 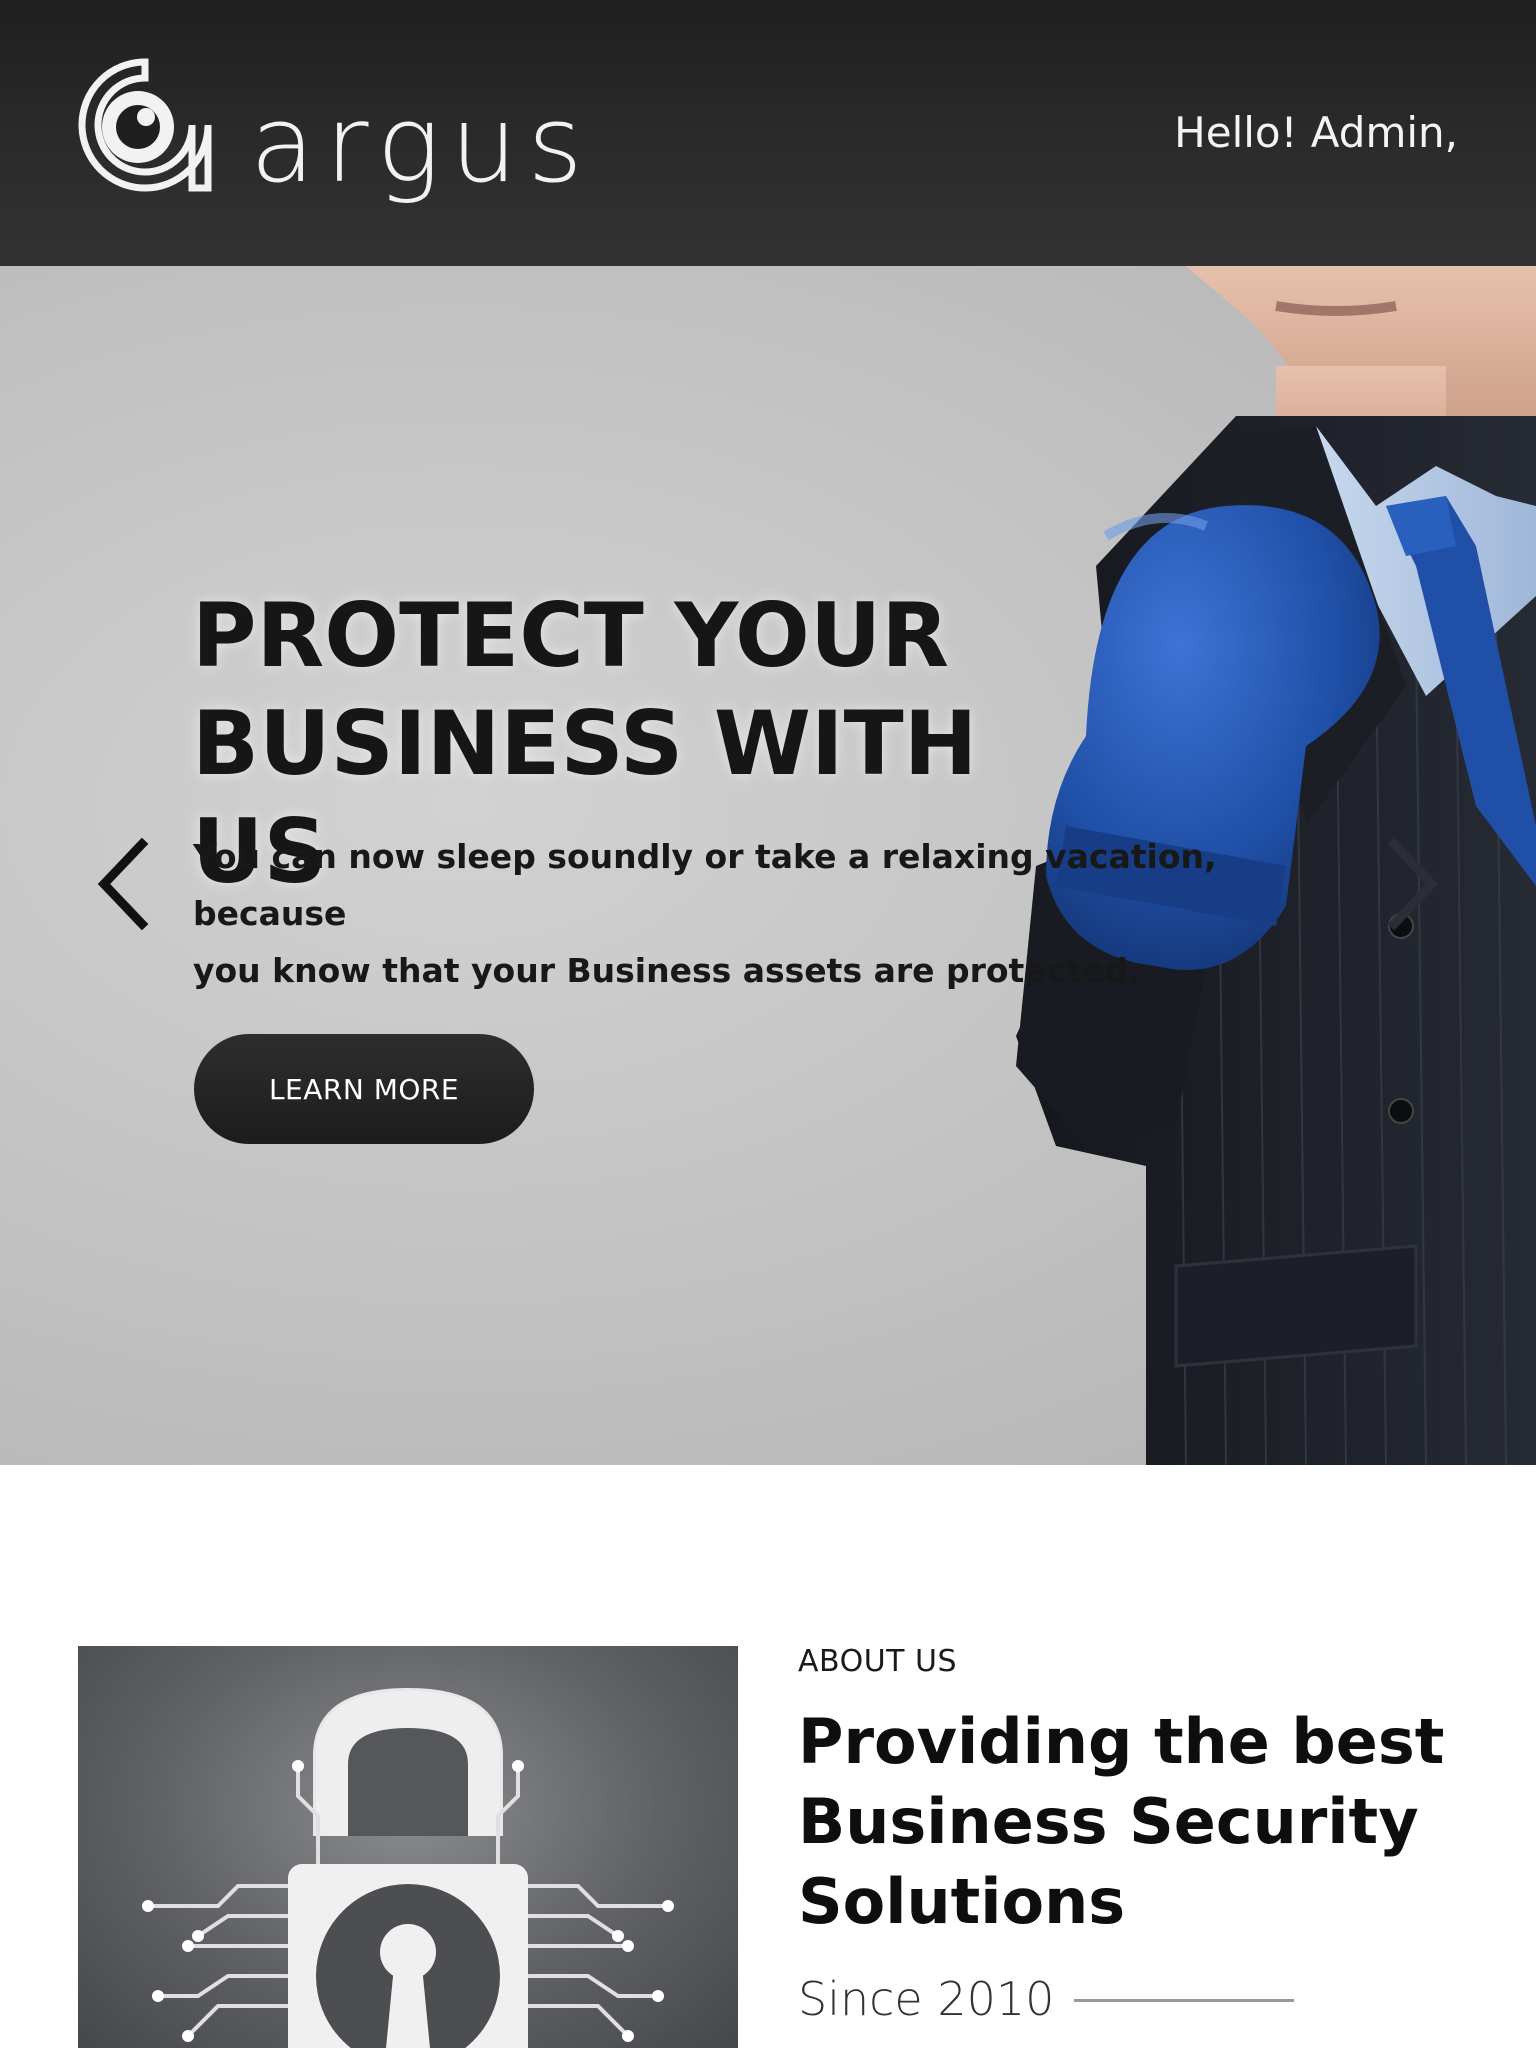 What do you see at coordinates (571, 635) in the screenshot?
I see `hero-title-line: PROTECT YOUR` at bounding box center [571, 635].